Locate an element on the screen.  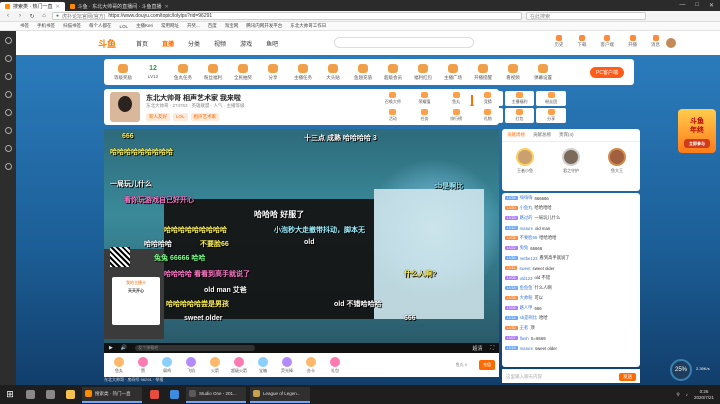
close-window-button: ✕ is located at coordinates (711, 5).